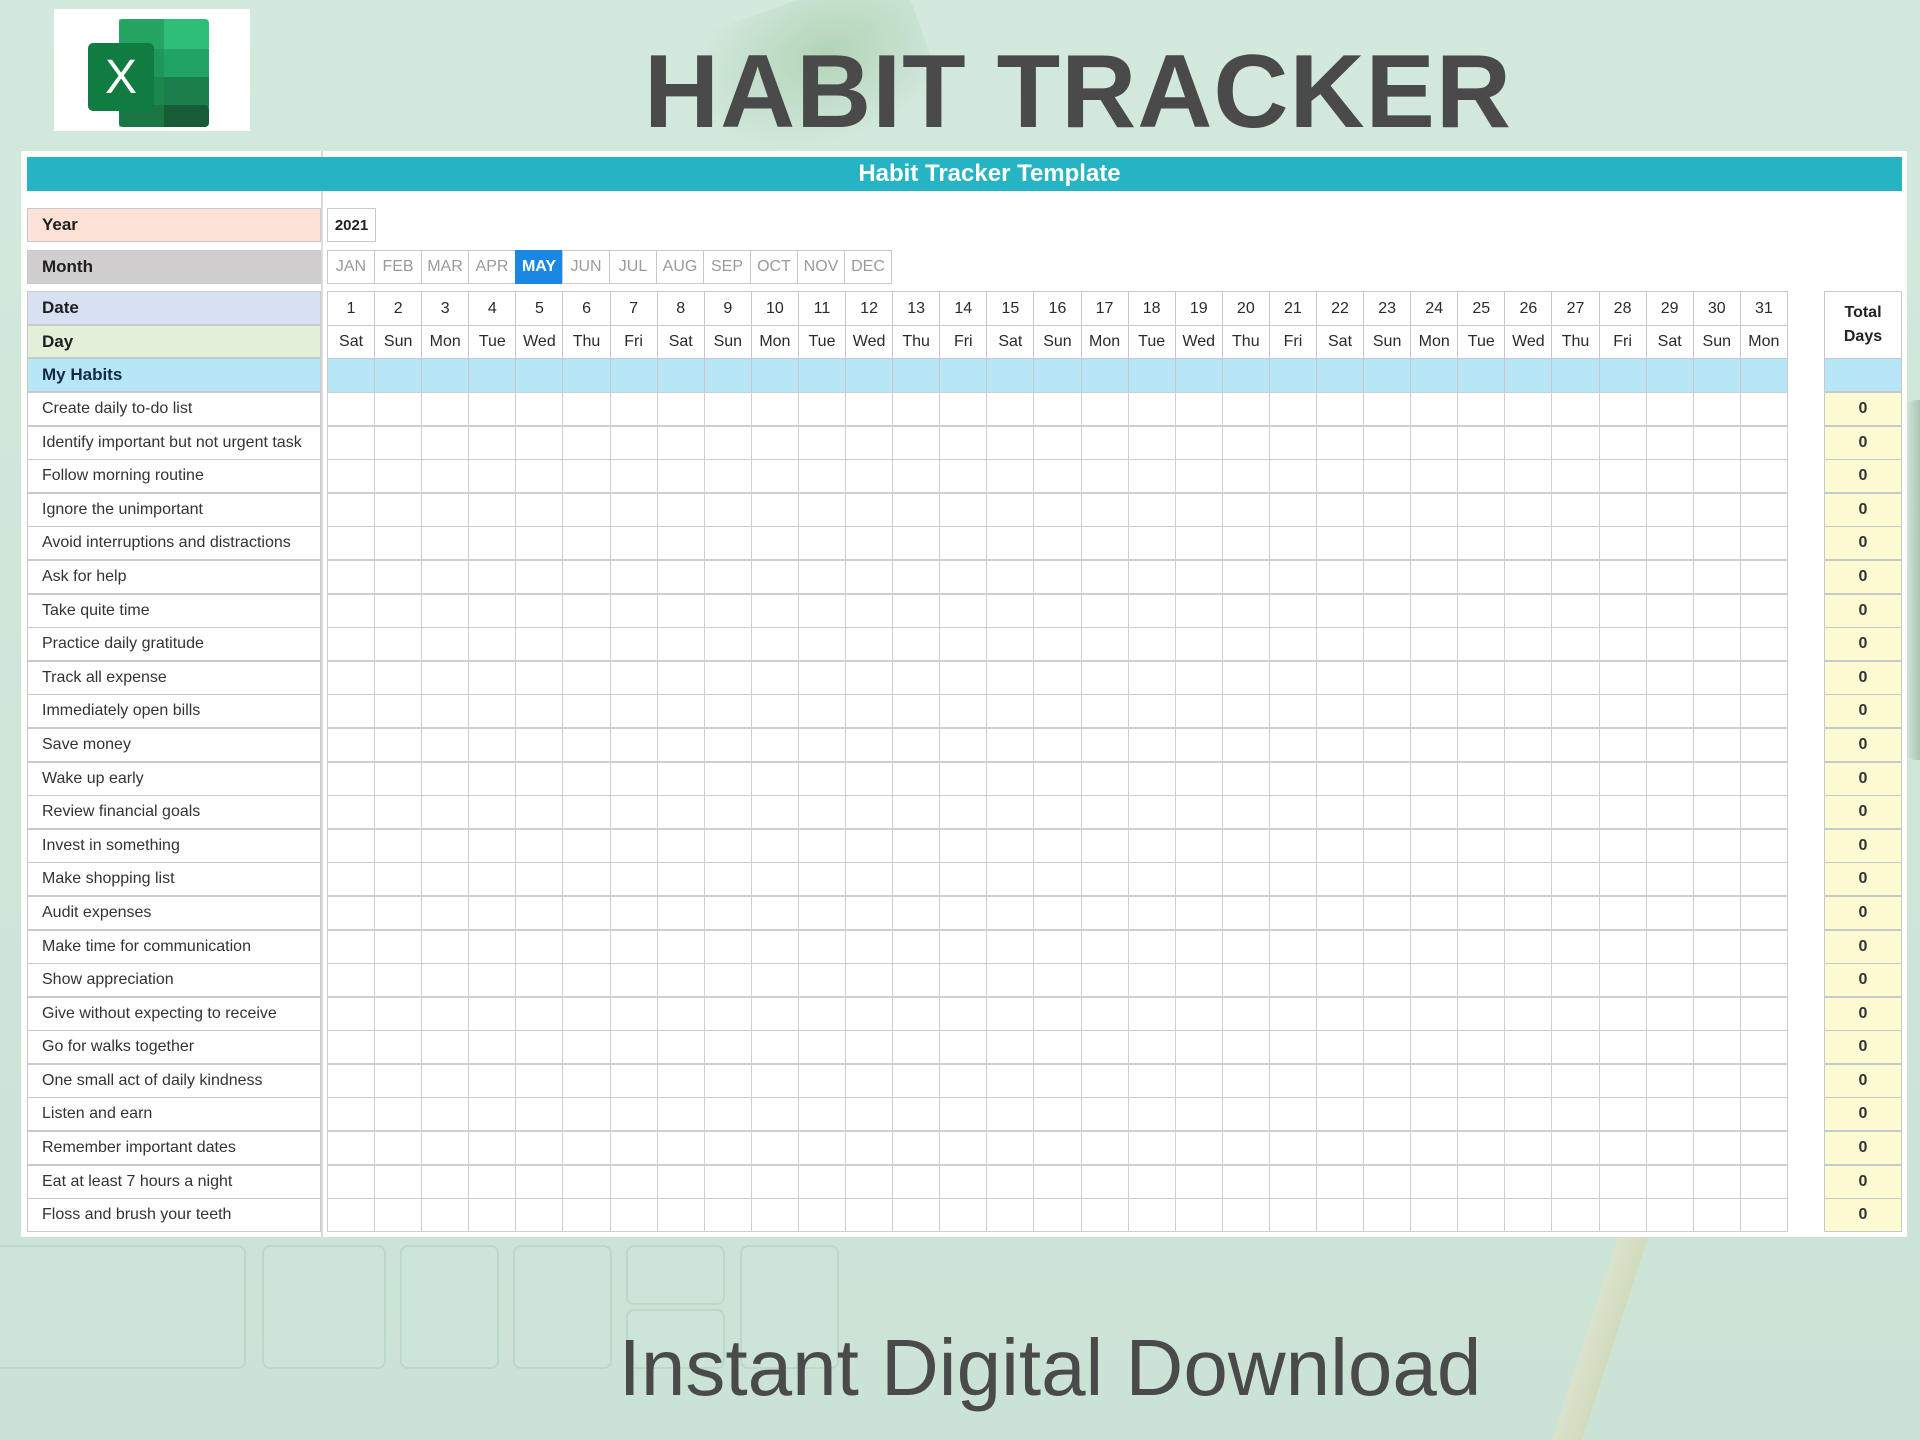 The height and width of the screenshot is (1440, 1920). I want to click on habit-name-cell: Avoid interruptions and distractions, so click(174, 543).